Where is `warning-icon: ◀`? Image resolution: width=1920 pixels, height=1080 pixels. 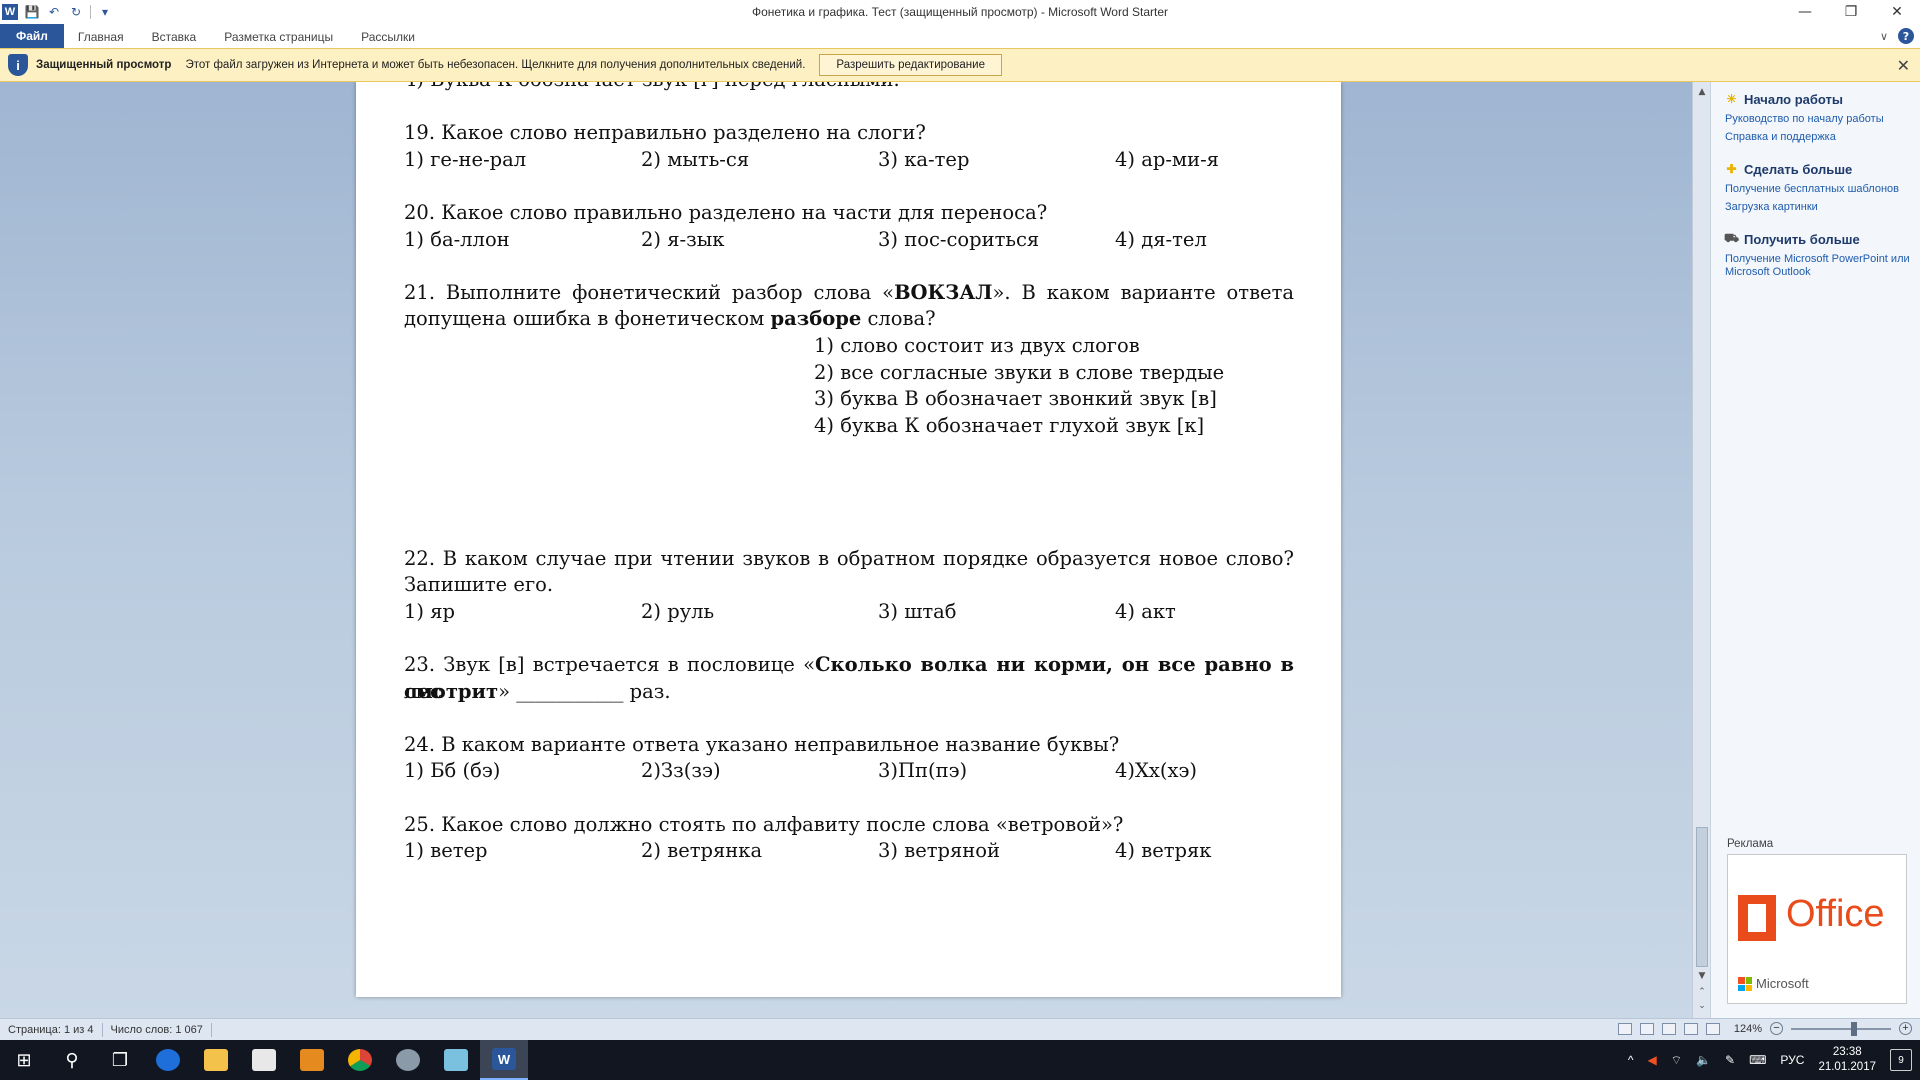
warning-icon: ◀ is located at coordinates (1652, 1060).